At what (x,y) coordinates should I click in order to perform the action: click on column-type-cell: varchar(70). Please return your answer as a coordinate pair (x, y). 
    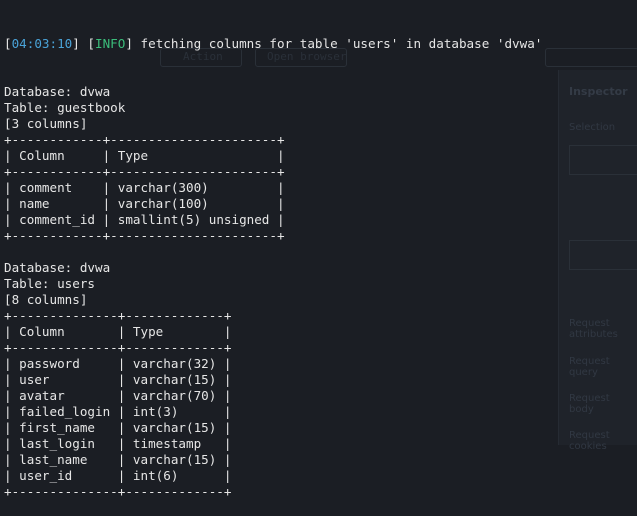
    Looking at the image, I should click on (174, 395).